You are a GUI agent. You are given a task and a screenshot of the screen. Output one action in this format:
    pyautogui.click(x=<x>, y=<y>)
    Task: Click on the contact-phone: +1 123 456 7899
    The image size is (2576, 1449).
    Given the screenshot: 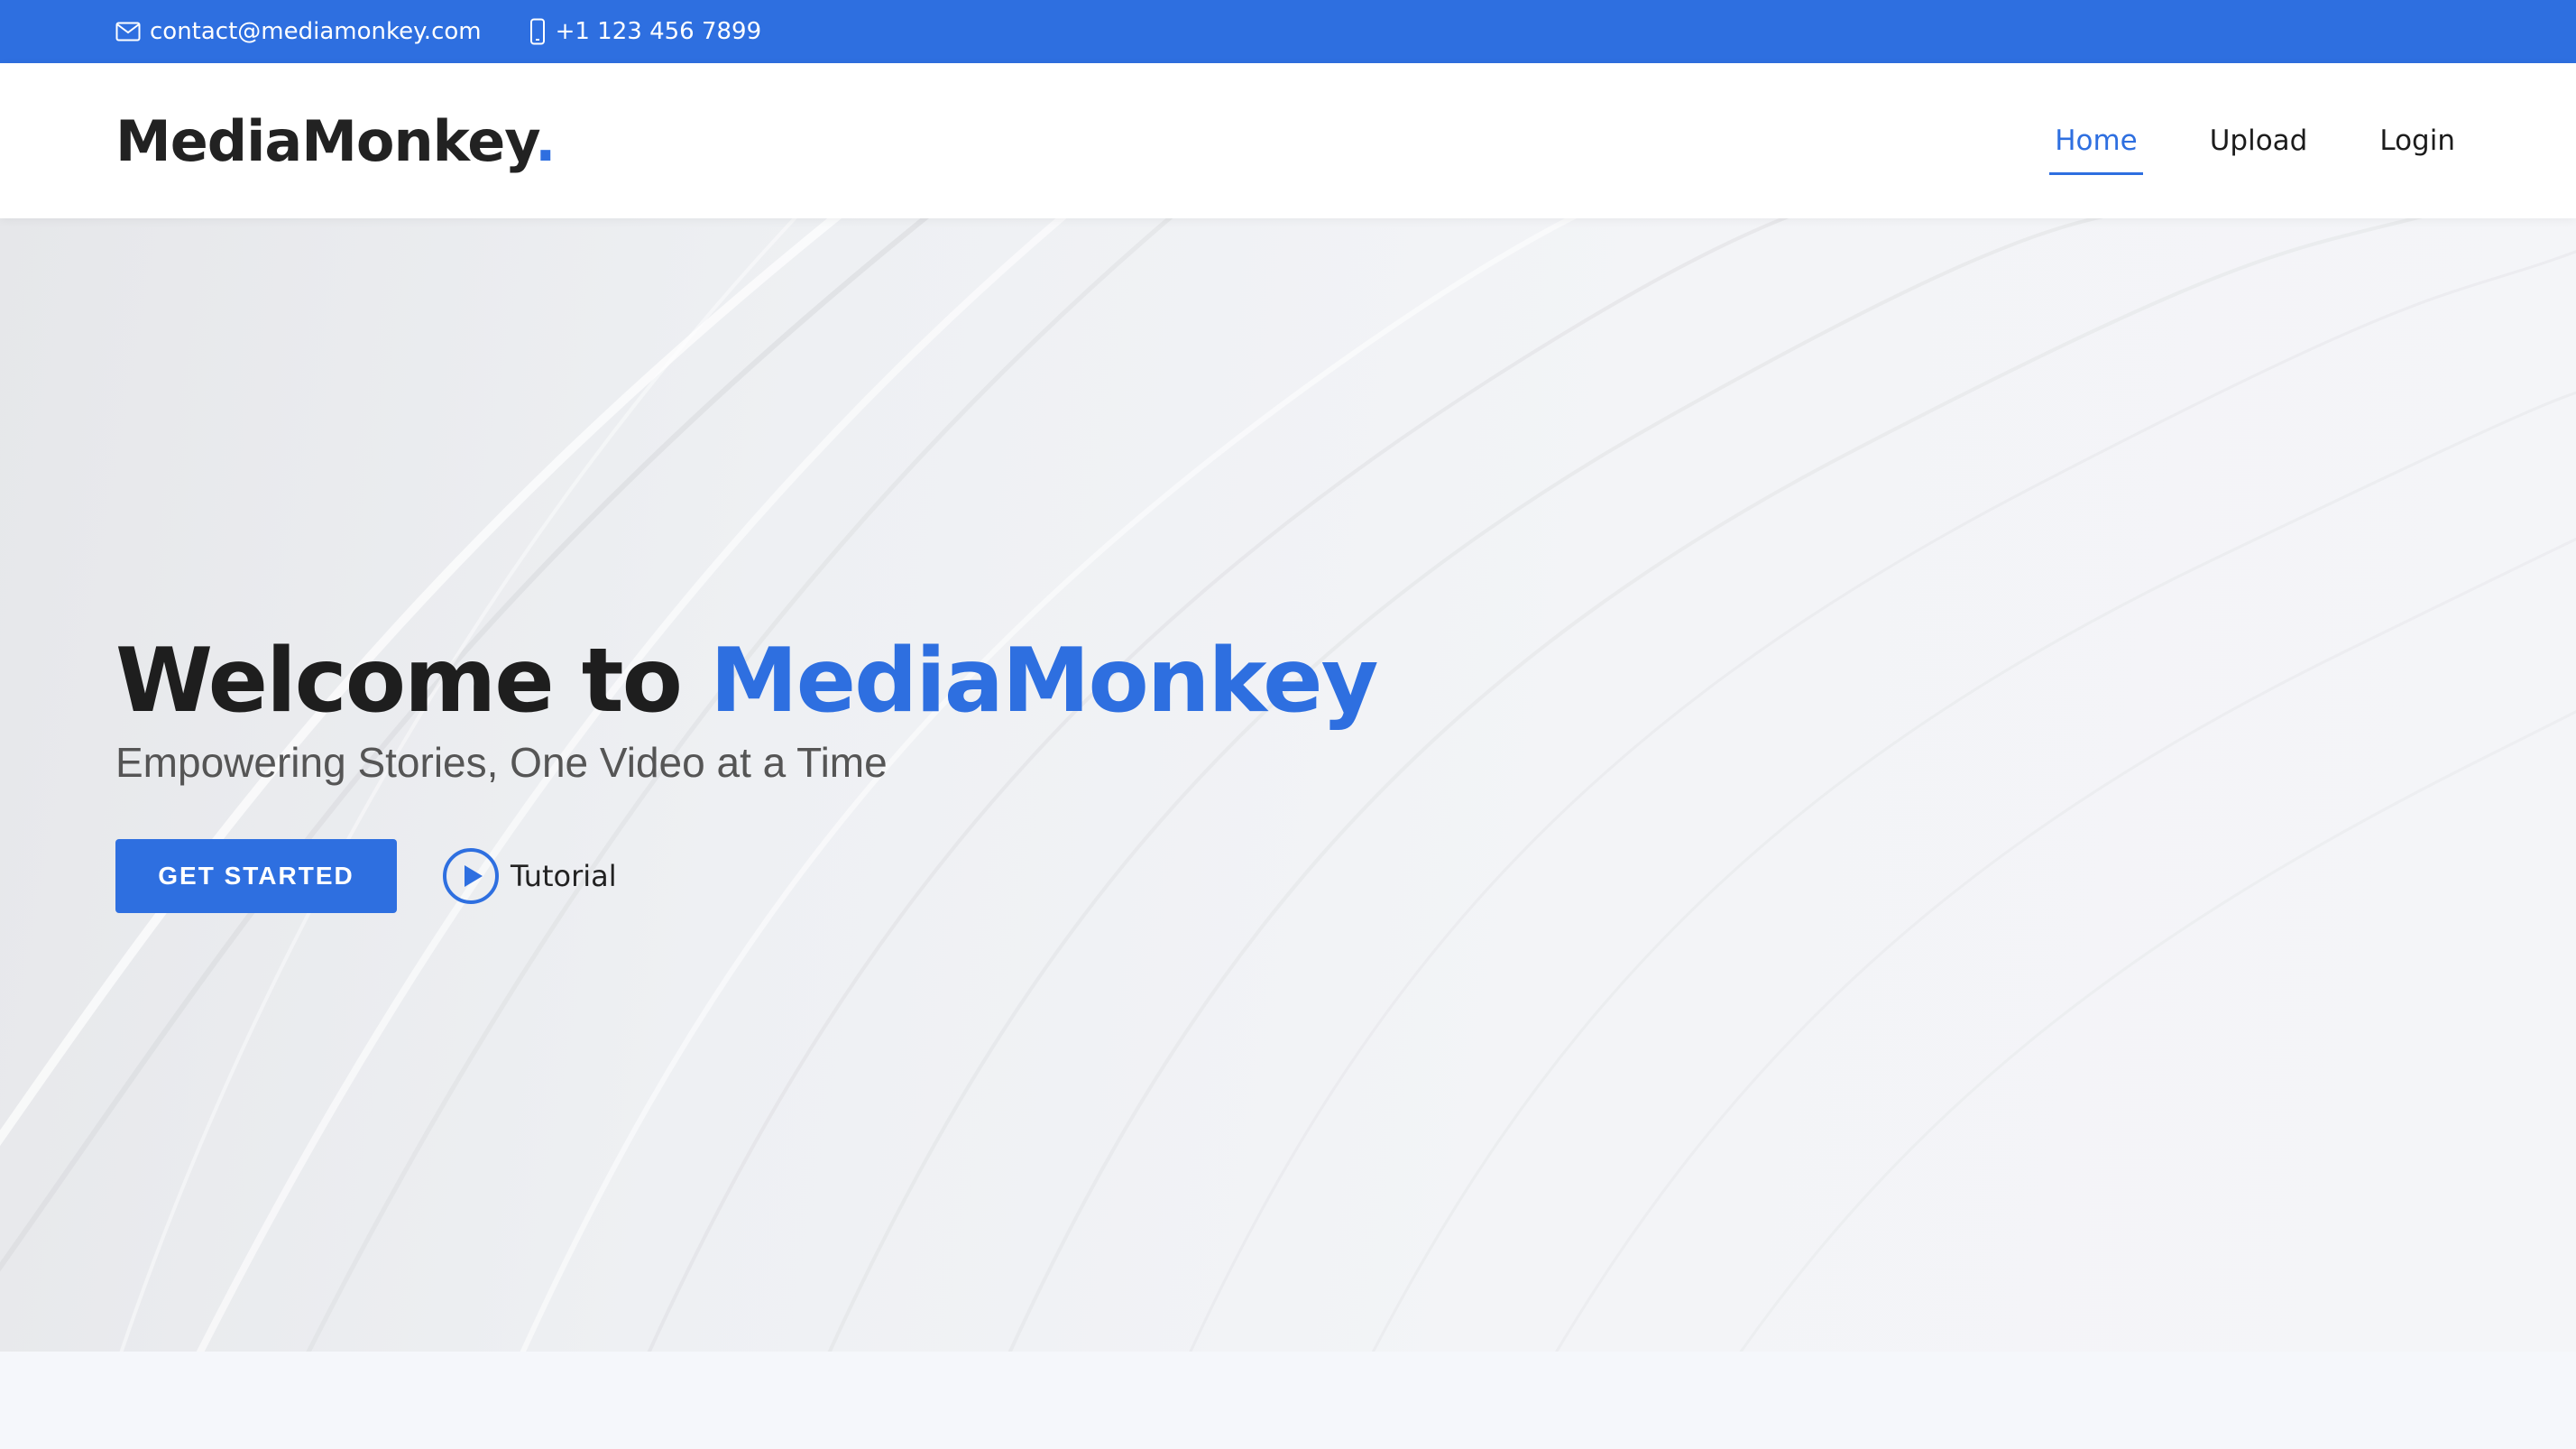 What is the action you would take?
    pyautogui.click(x=645, y=32)
    